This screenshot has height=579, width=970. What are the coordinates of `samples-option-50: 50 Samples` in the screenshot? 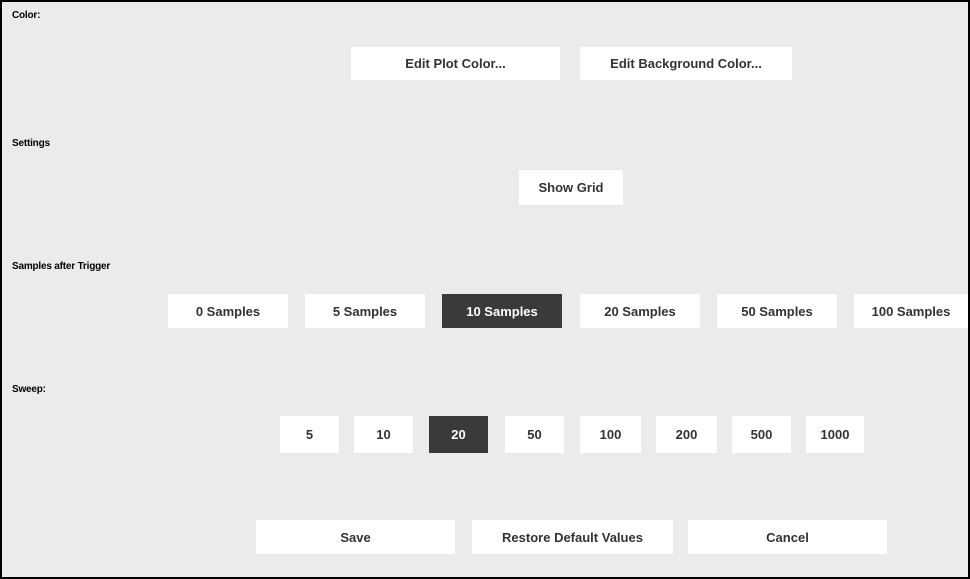 It's located at (777, 311).